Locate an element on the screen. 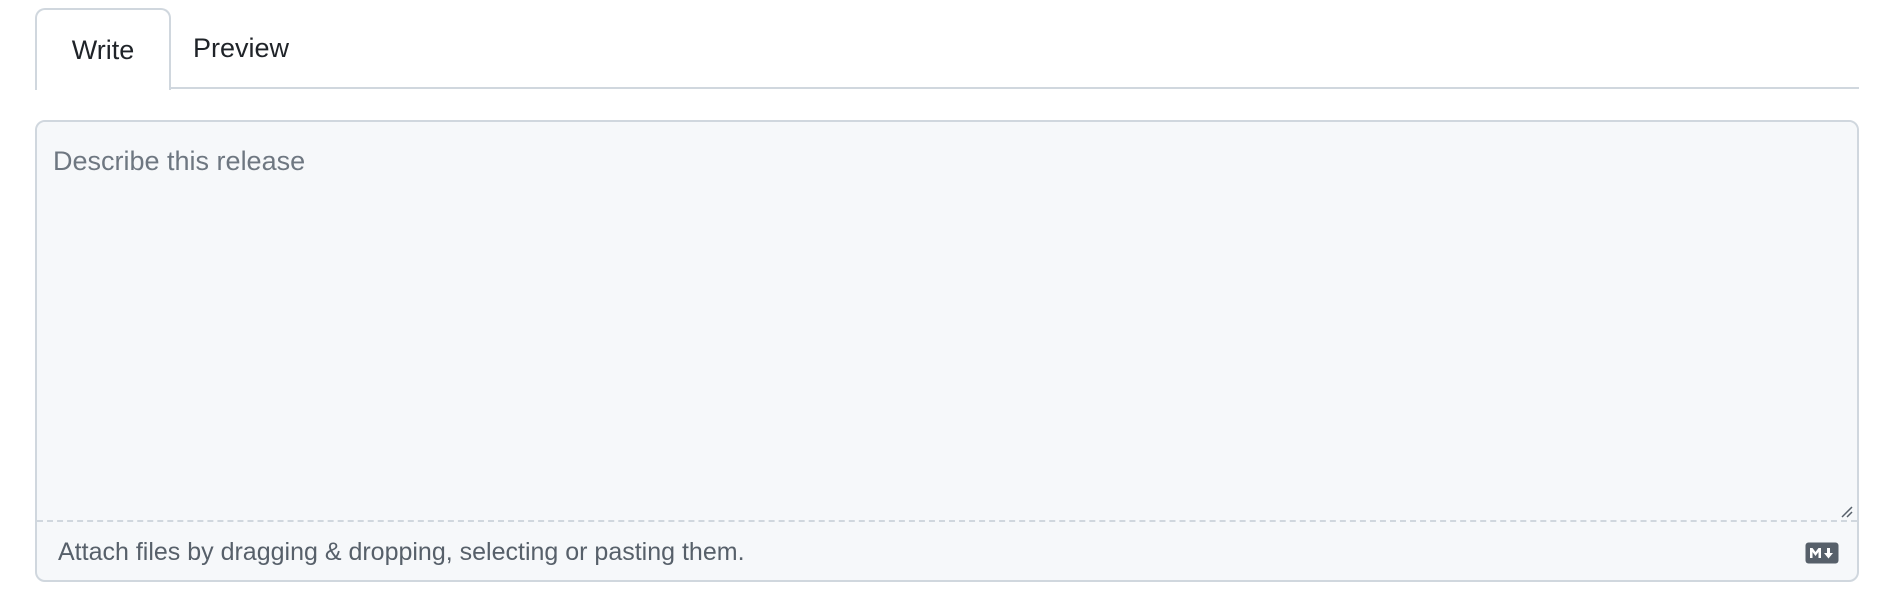 This screenshot has height=610, width=1880. resize-handle-icon is located at coordinates (1846, 511).